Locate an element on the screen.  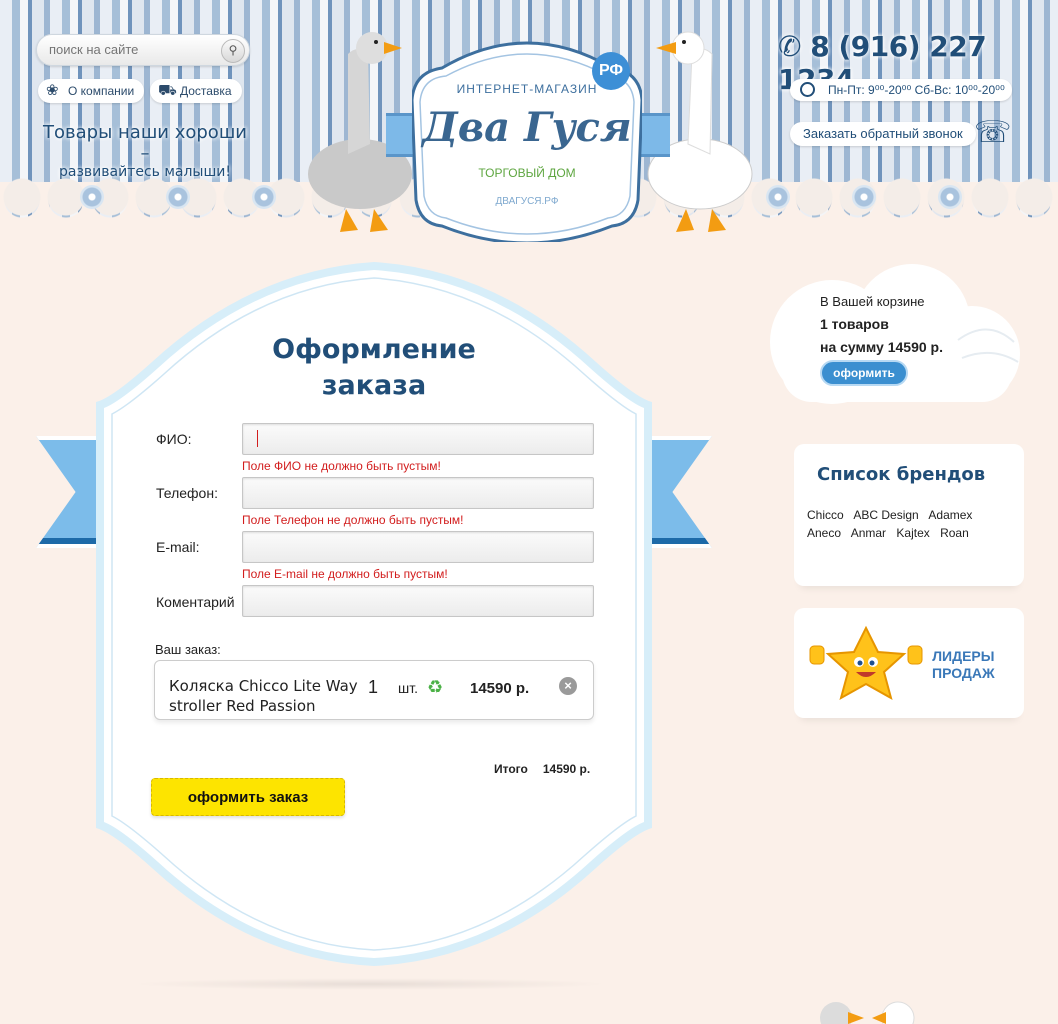
truck-icon: ⛟ is located at coordinates (167, 90).